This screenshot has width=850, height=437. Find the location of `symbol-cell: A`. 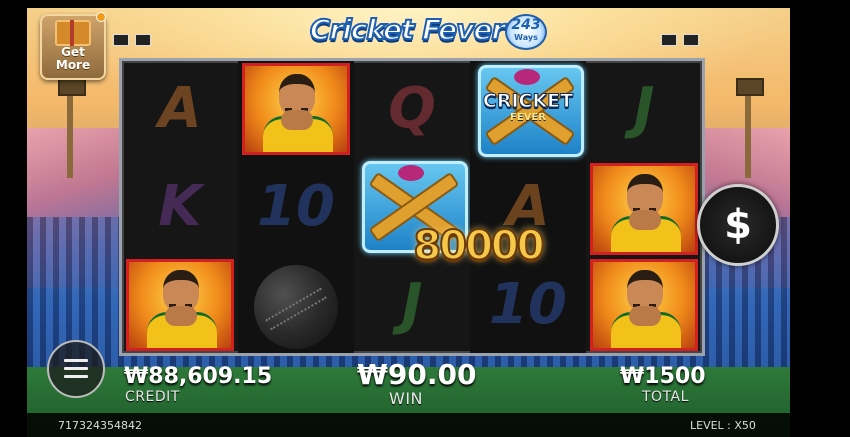

symbol-cell: A is located at coordinates (180, 109).